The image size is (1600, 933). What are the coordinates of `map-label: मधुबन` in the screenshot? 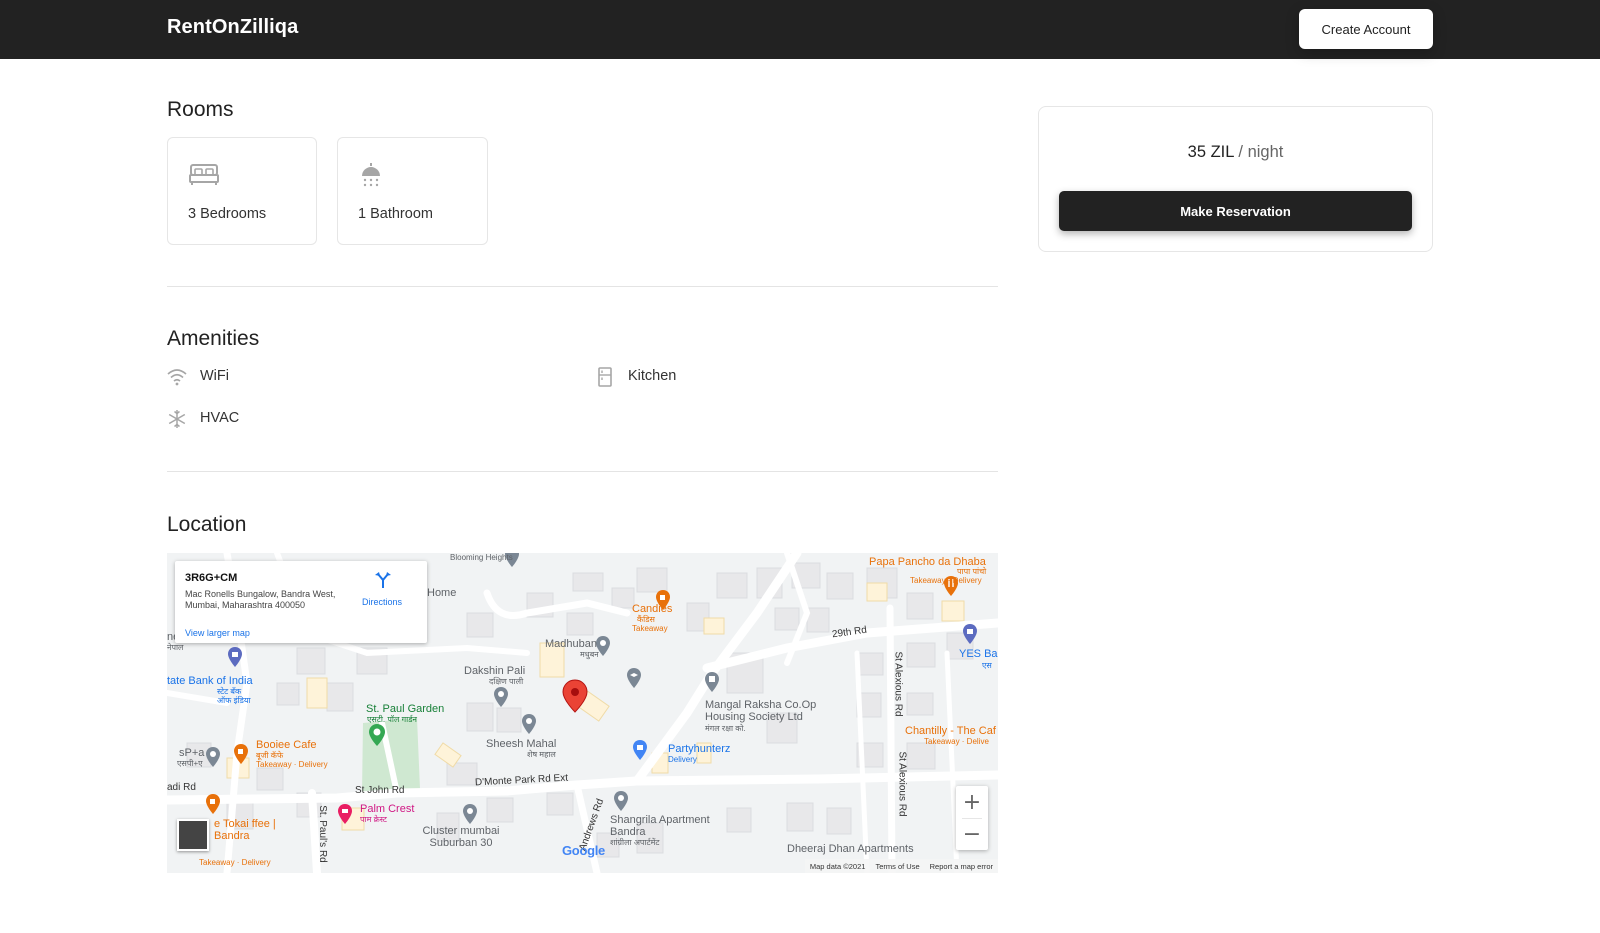 It's located at (589, 654).